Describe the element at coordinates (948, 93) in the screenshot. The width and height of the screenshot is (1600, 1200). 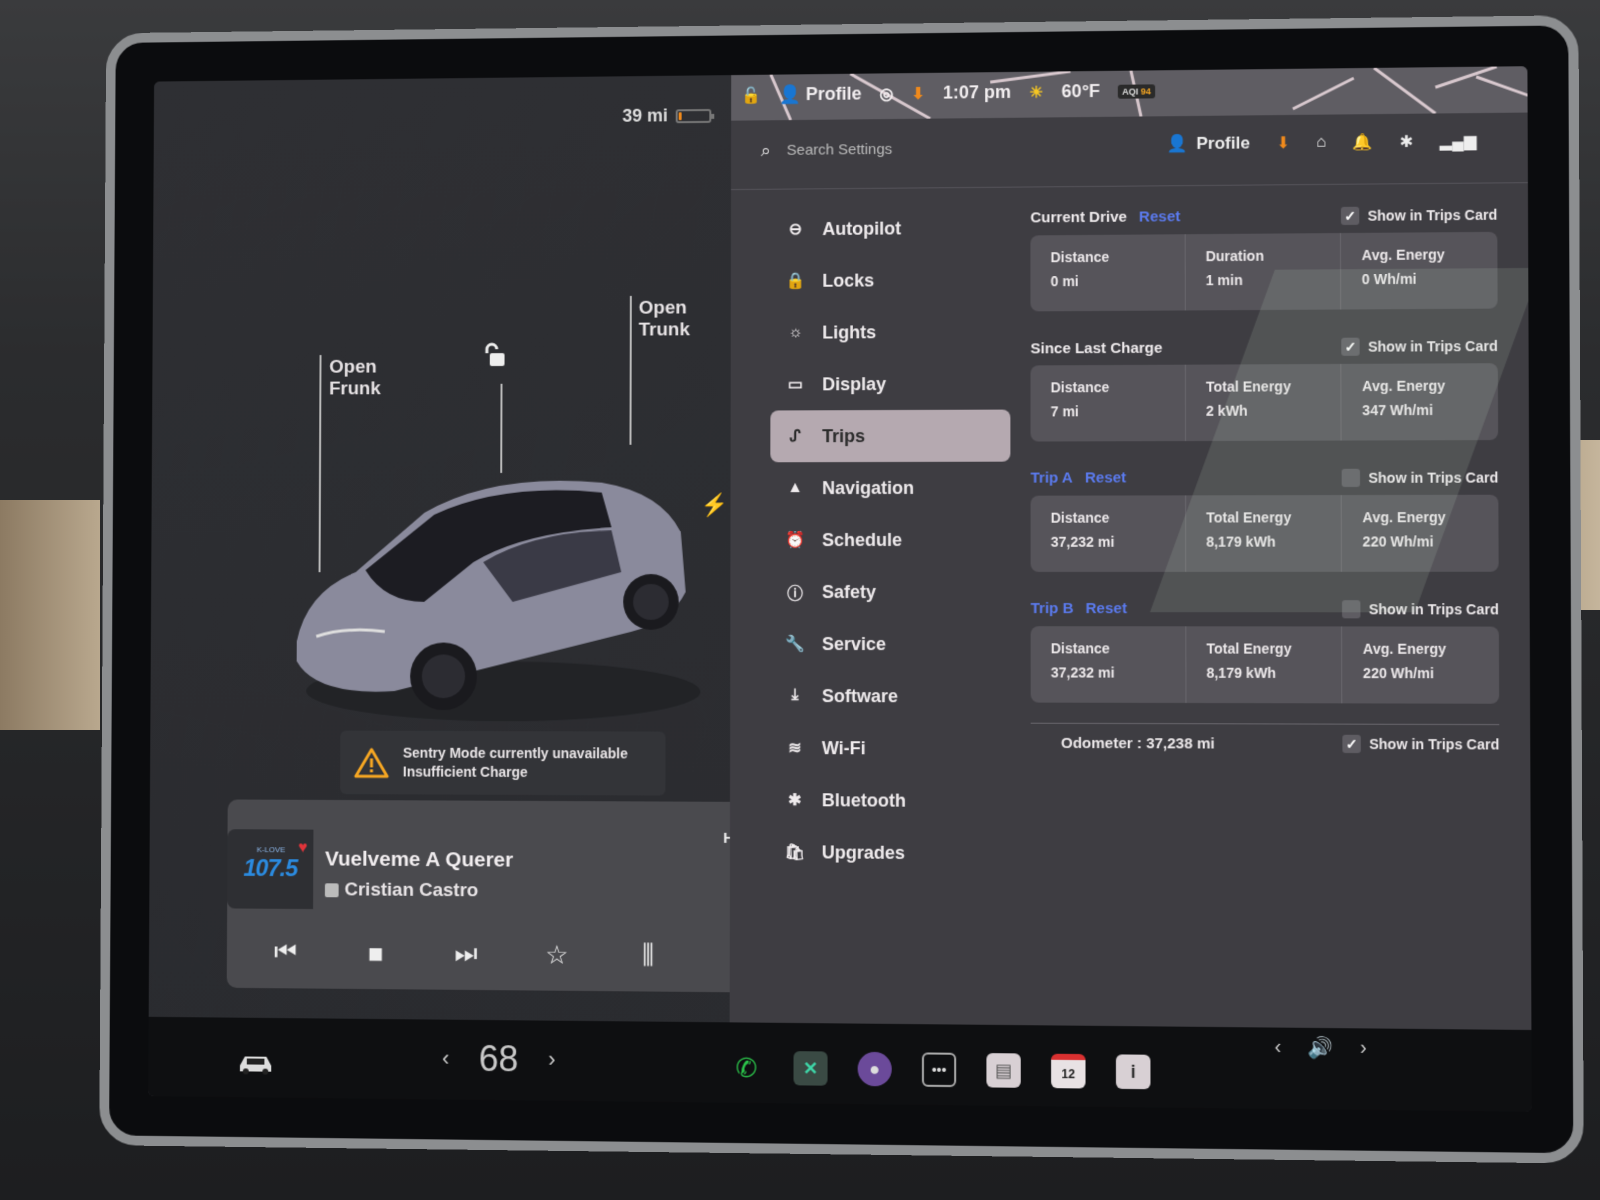
I see `status-bar: 🔓 👤 Profile ◎ ⬇ 1:07 pm ☀ 60°F AQI 94` at that location.